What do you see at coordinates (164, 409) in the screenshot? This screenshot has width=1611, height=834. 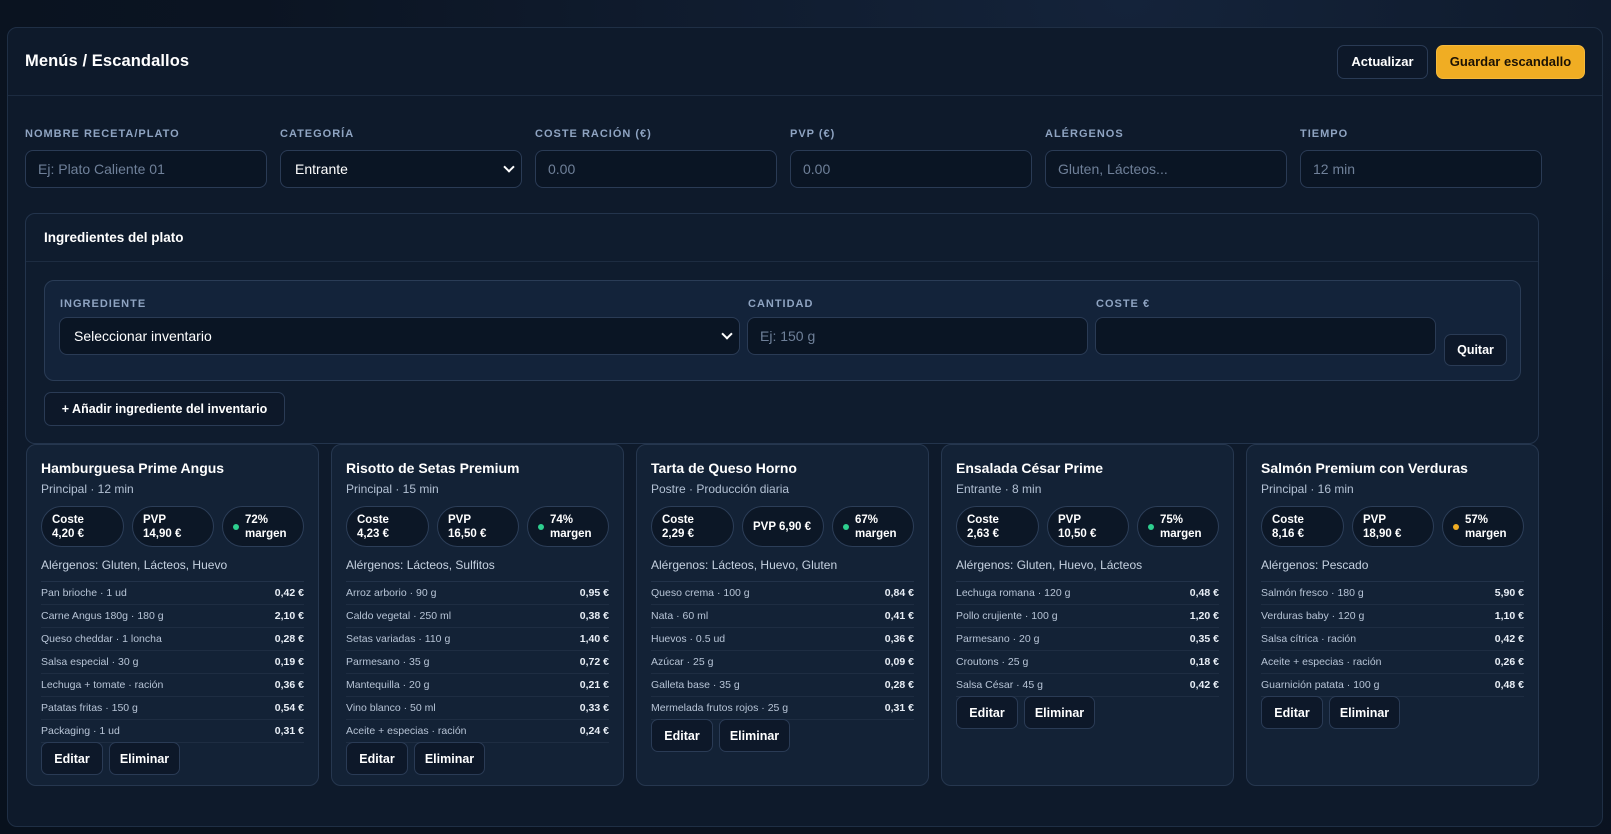 I see `add-ingredient-button: + Añadir ingrediente del inventario` at bounding box center [164, 409].